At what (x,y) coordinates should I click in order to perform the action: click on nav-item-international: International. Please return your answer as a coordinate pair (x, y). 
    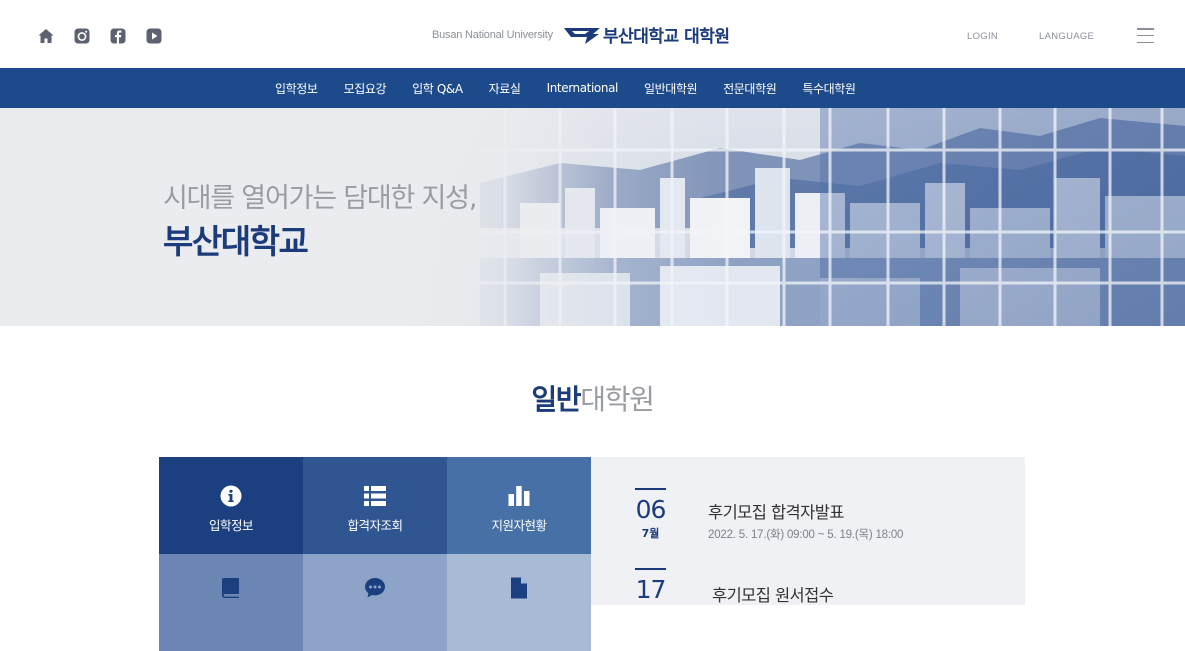
    Looking at the image, I should click on (583, 88).